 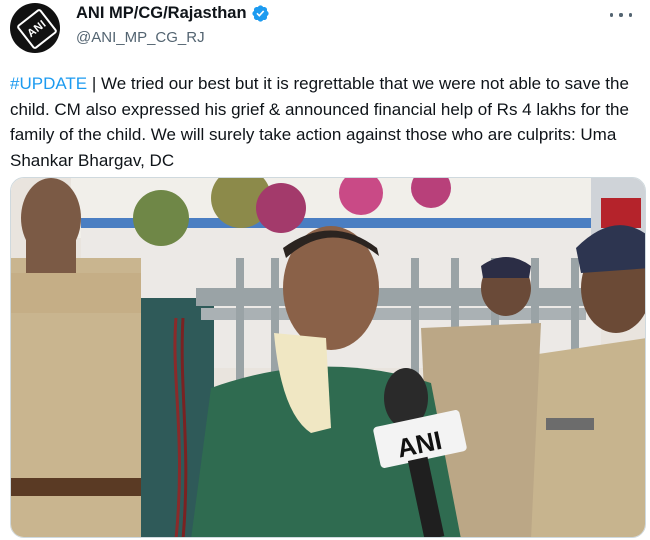 I want to click on avatar: ANI, so click(x=35, y=28).